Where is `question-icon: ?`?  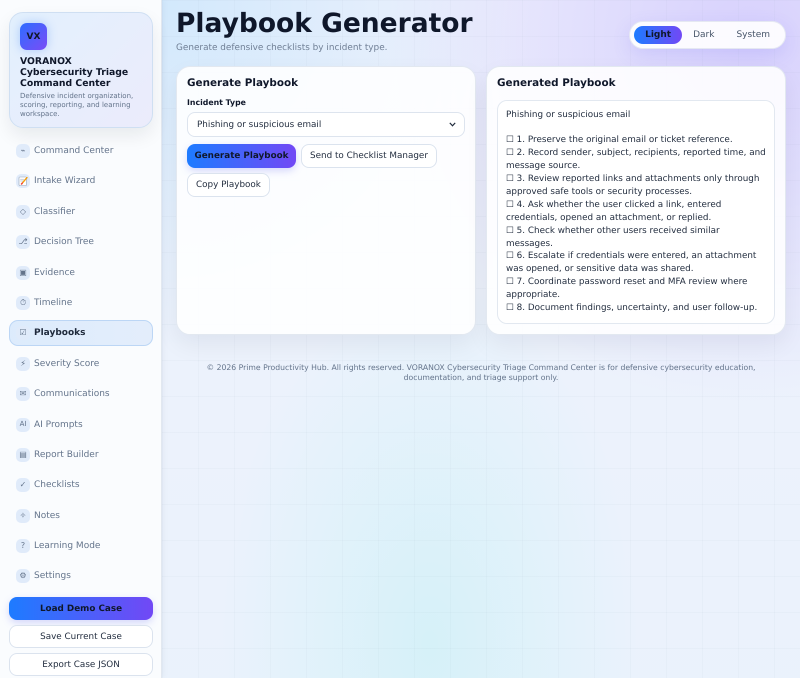
question-icon: ? is located at coordinates (23, 546).